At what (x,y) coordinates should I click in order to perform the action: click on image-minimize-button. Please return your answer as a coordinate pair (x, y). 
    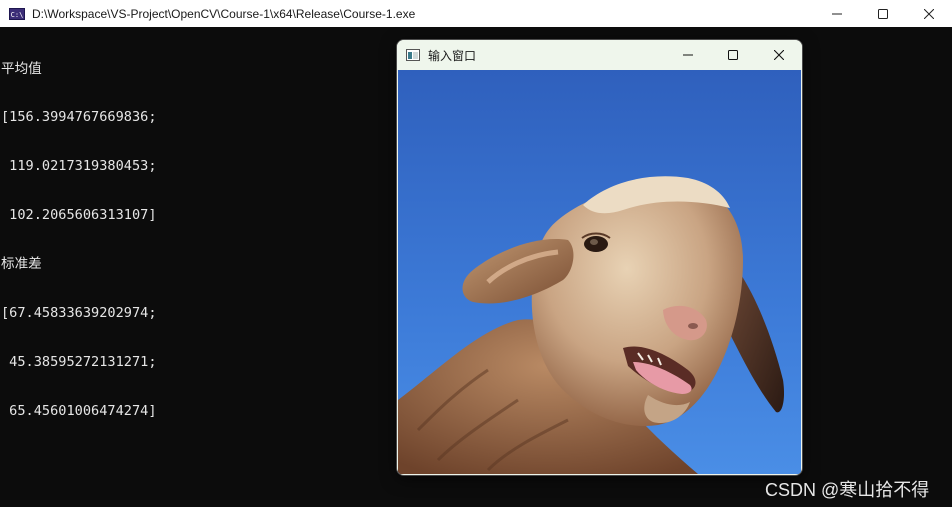
    Looking at the image, I should click on (688, 55).